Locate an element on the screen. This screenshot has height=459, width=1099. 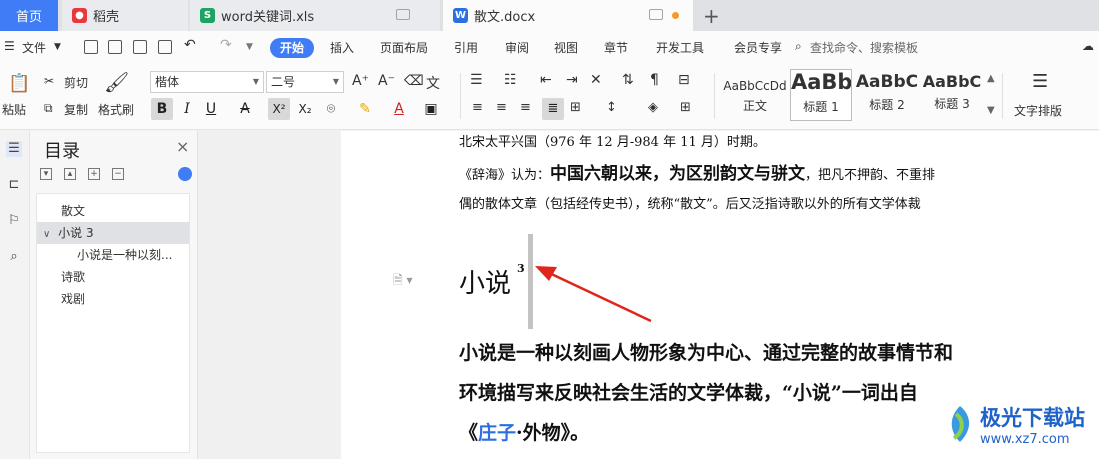
tab-docx: W 散文.docx is located at coordinates (568, 15).